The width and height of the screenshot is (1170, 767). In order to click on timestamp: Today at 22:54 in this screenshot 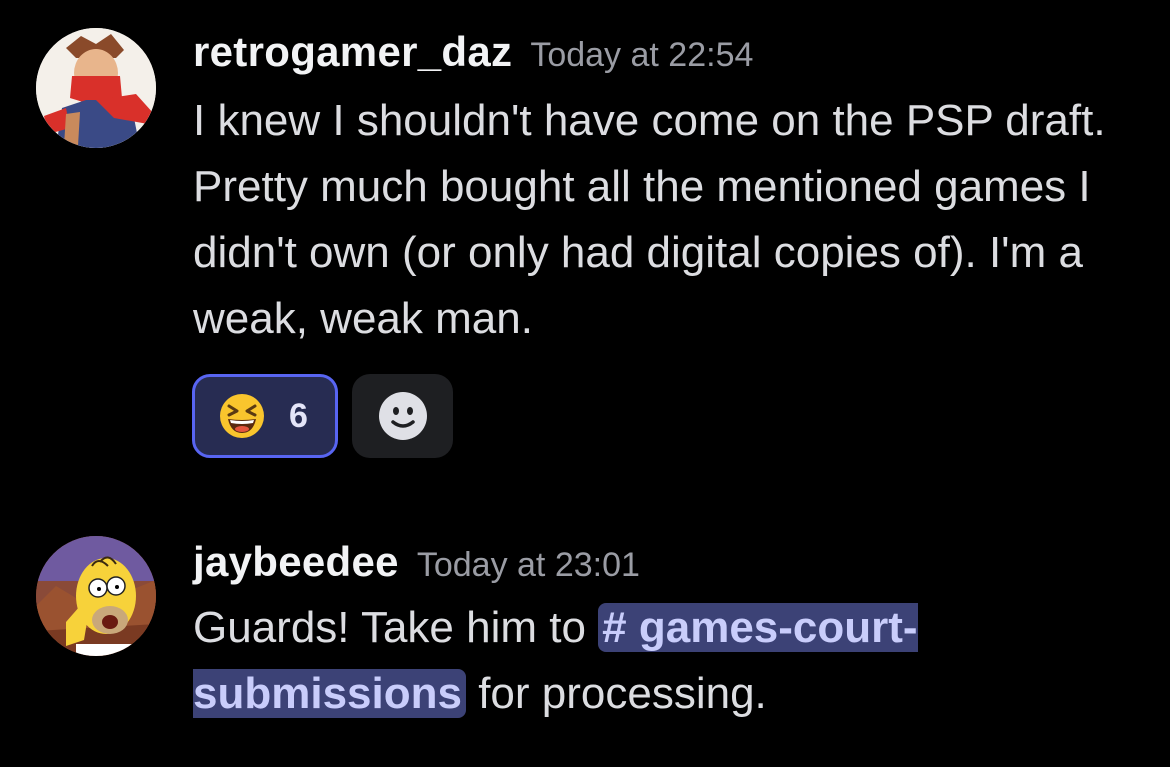, I will do `click(642, 55)`.